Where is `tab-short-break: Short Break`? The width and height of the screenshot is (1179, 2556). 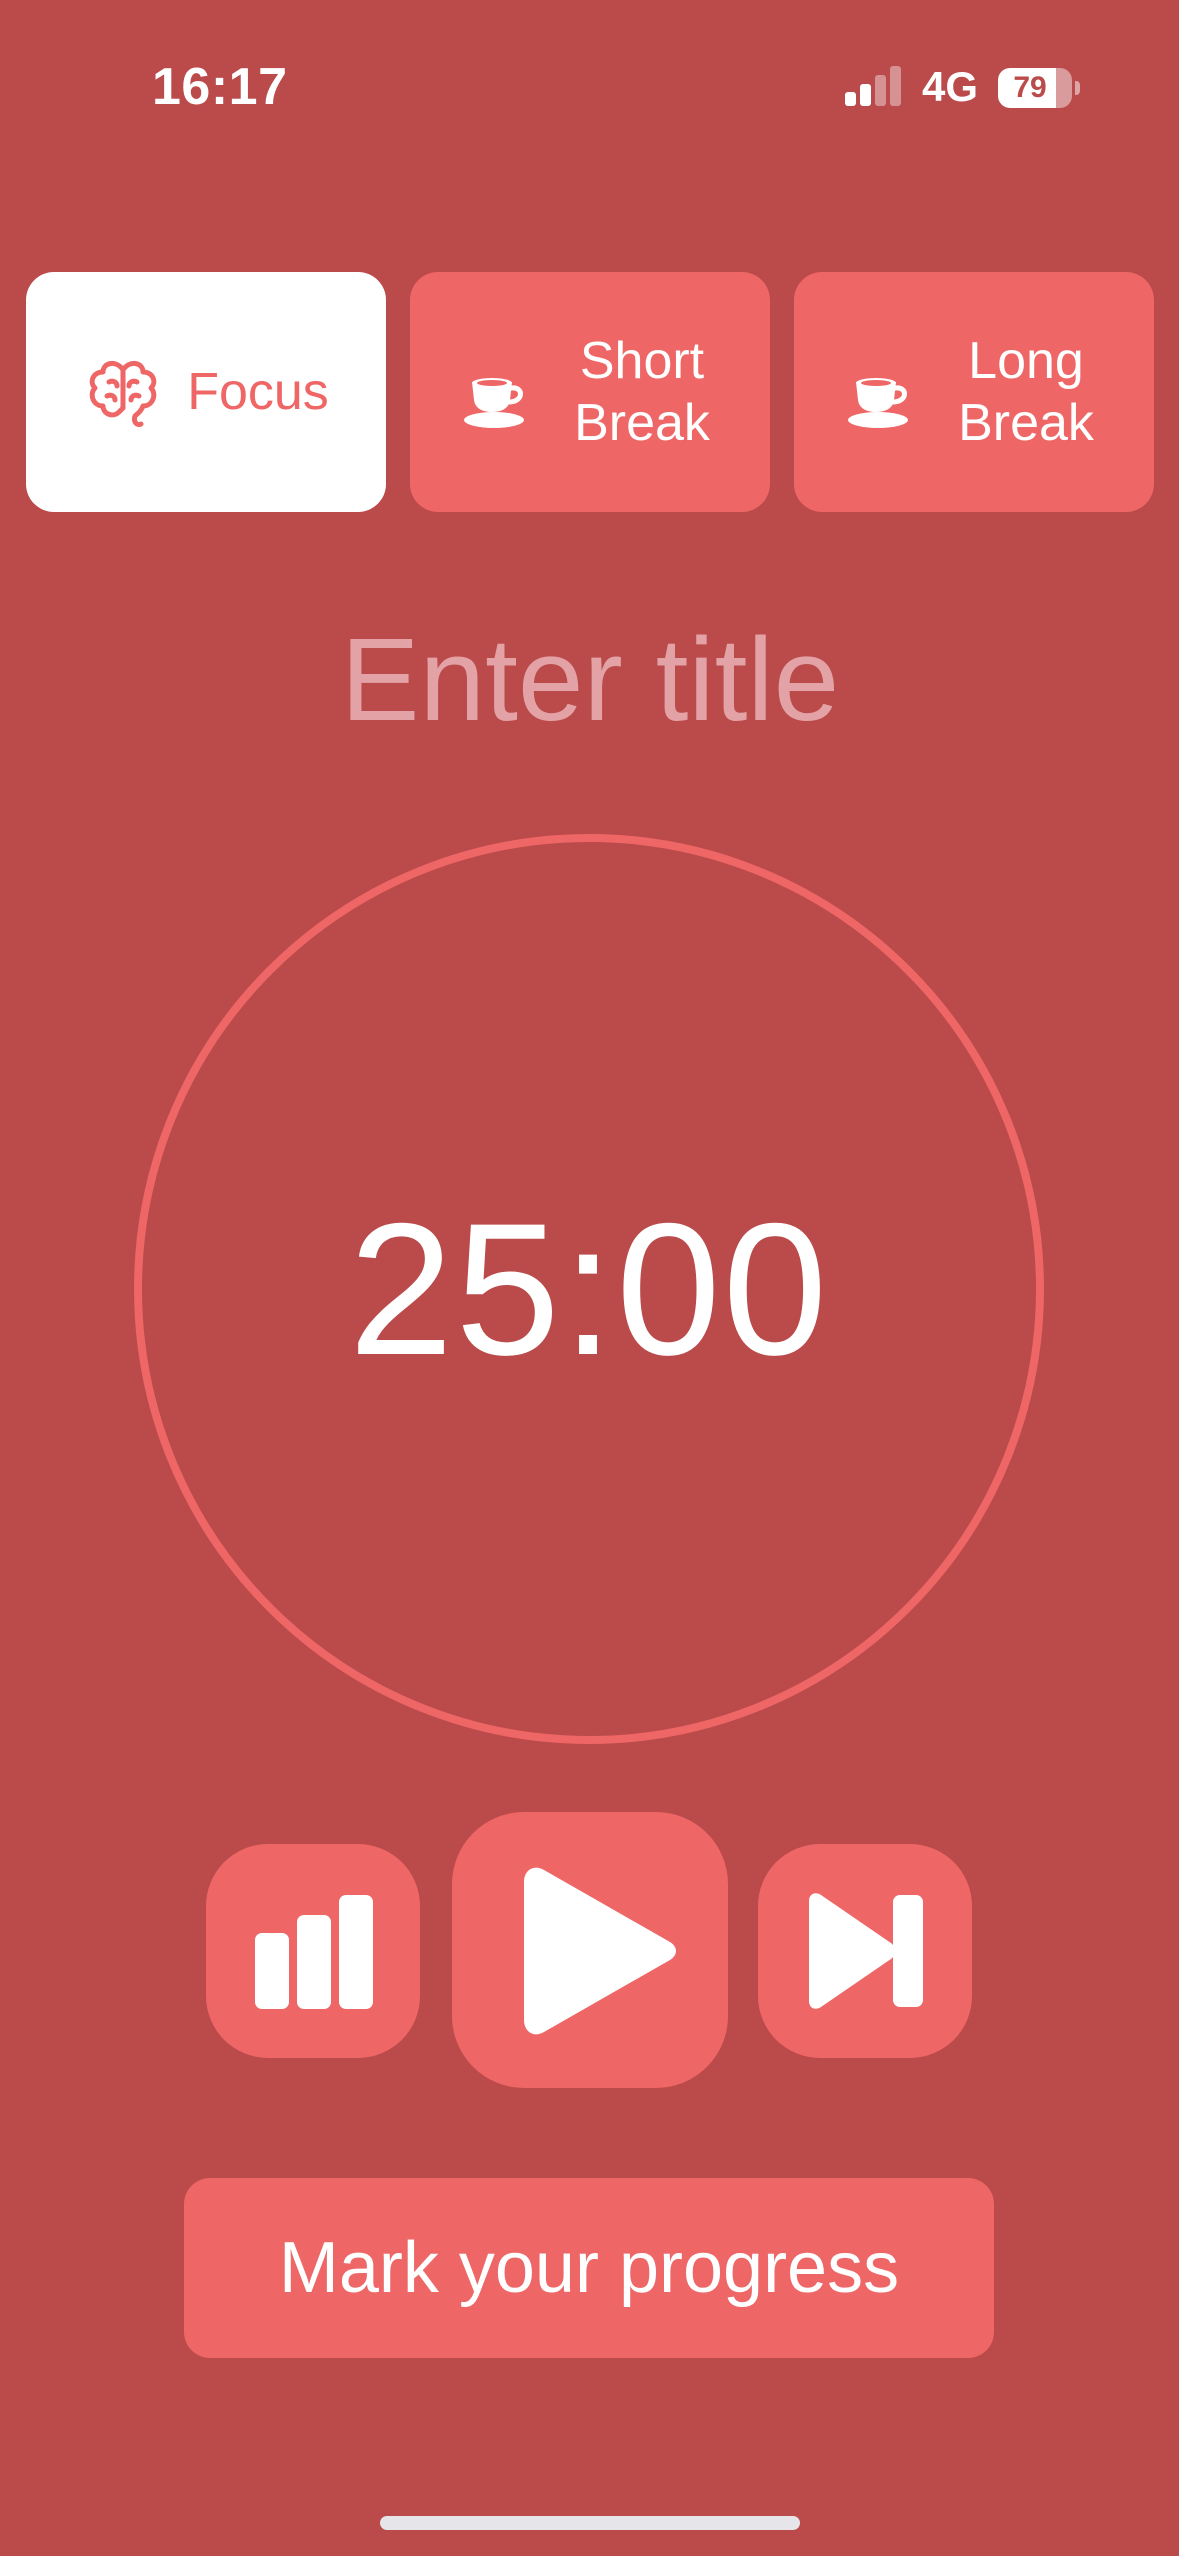 tab-short-break: Short Break is located at coordinates (590, 392).